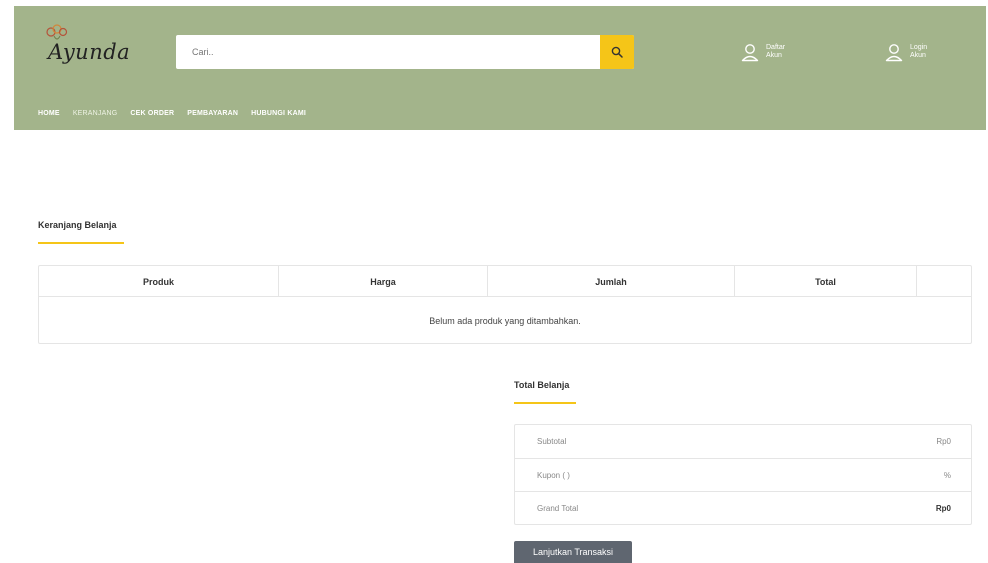  What do you see at coordinates (558, 508) in the screenshot?
I see `grand-total-label: Grand Total` at bounding box center [558, 508].